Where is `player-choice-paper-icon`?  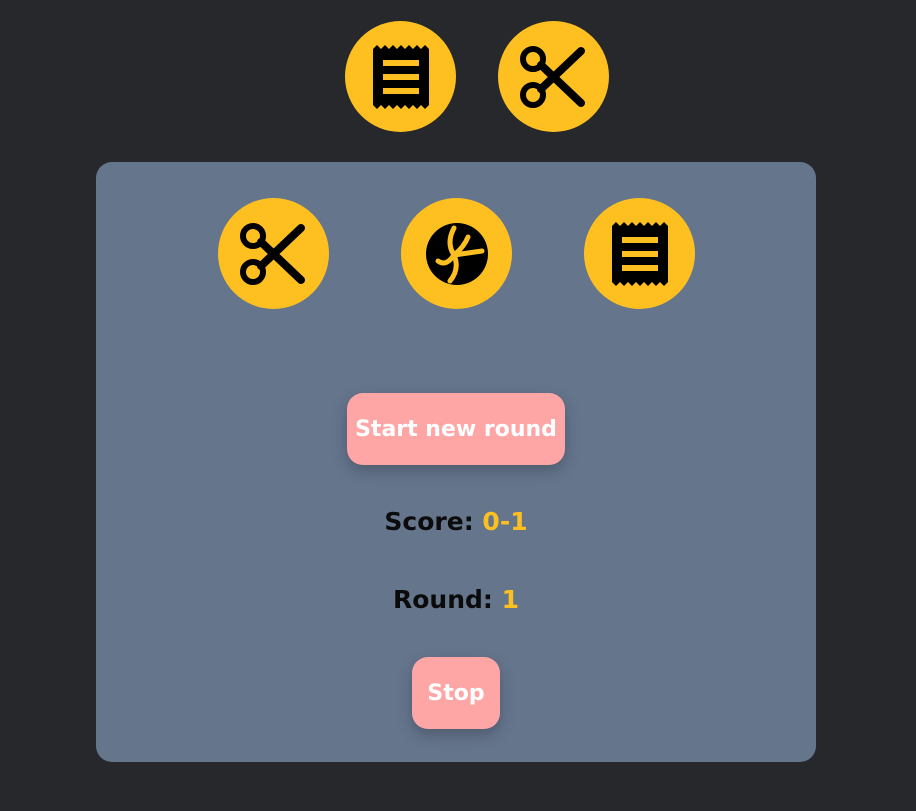
player-choice-paper-icon is located at coordinates (400, 76).